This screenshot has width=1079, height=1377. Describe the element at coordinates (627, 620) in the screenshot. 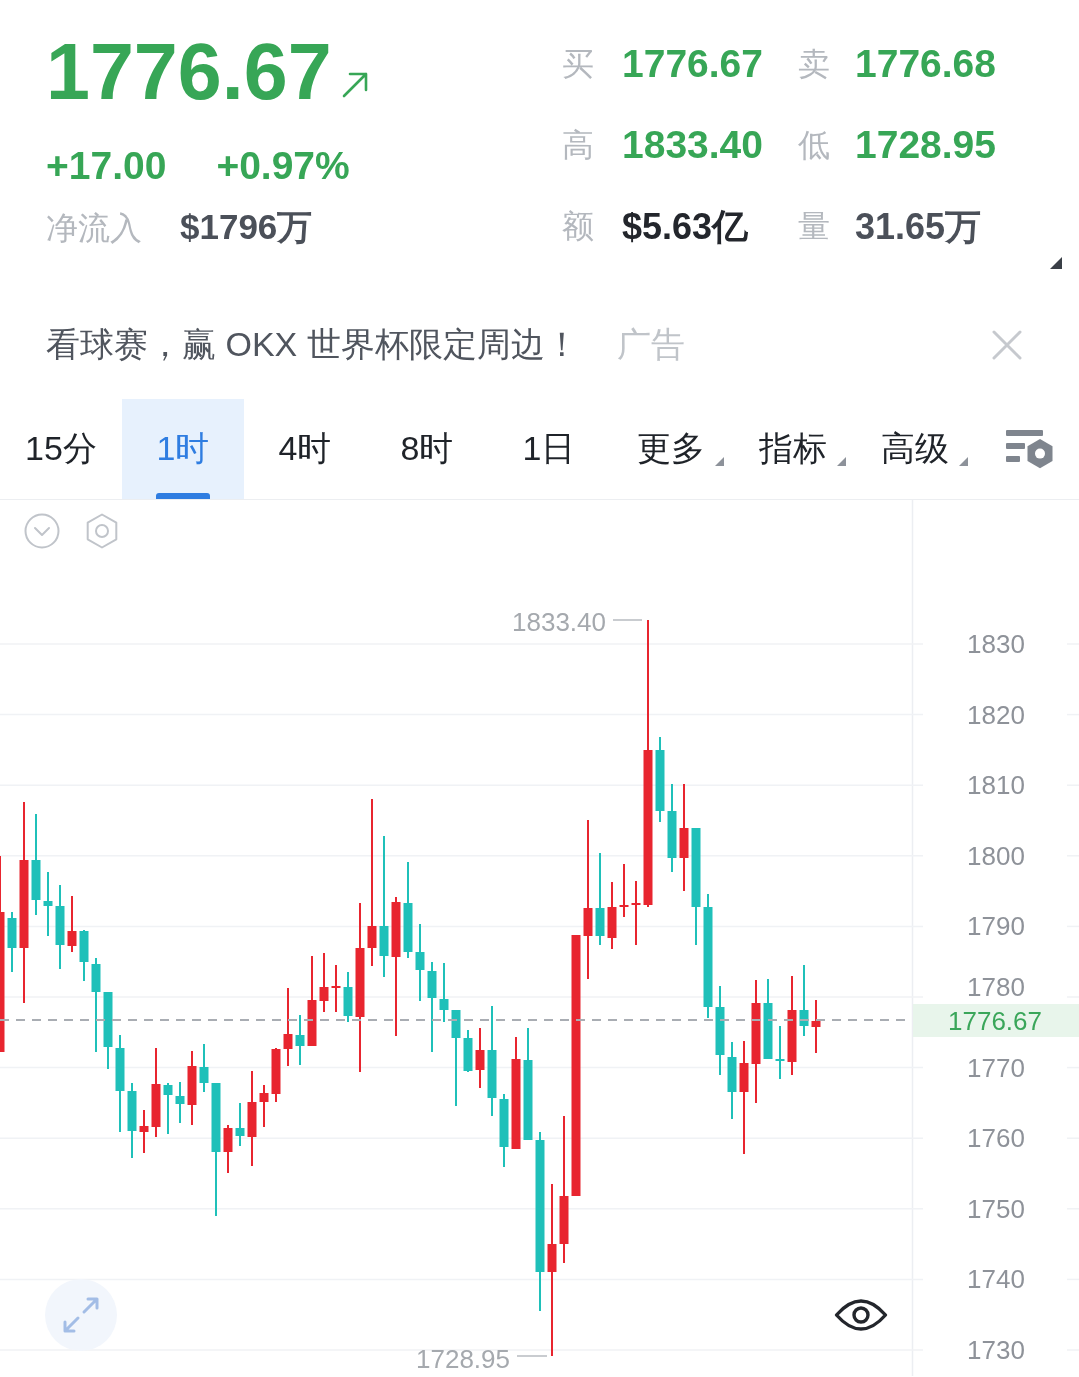

I see `high-leader-line` at that location.